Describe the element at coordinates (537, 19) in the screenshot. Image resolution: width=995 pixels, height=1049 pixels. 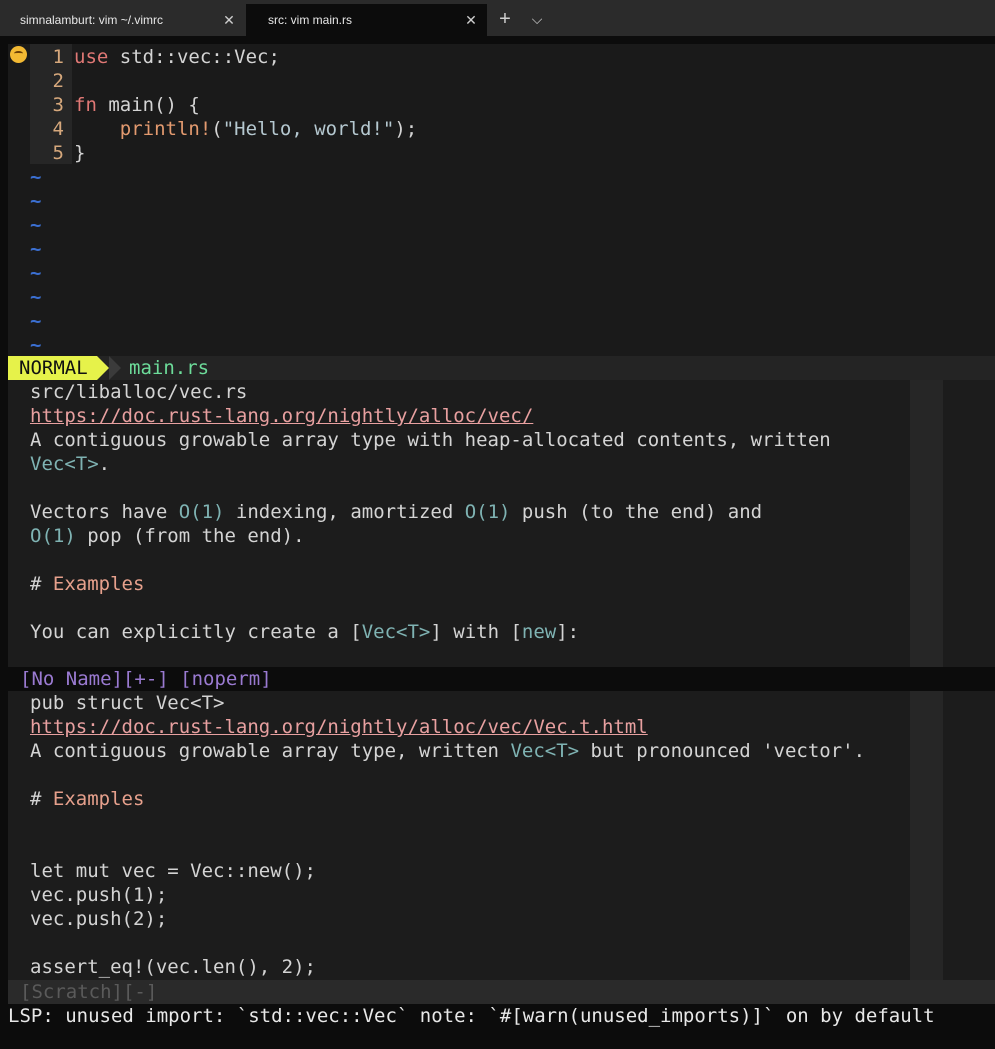
I see `chevron-down-icon: ⌵` at that location.